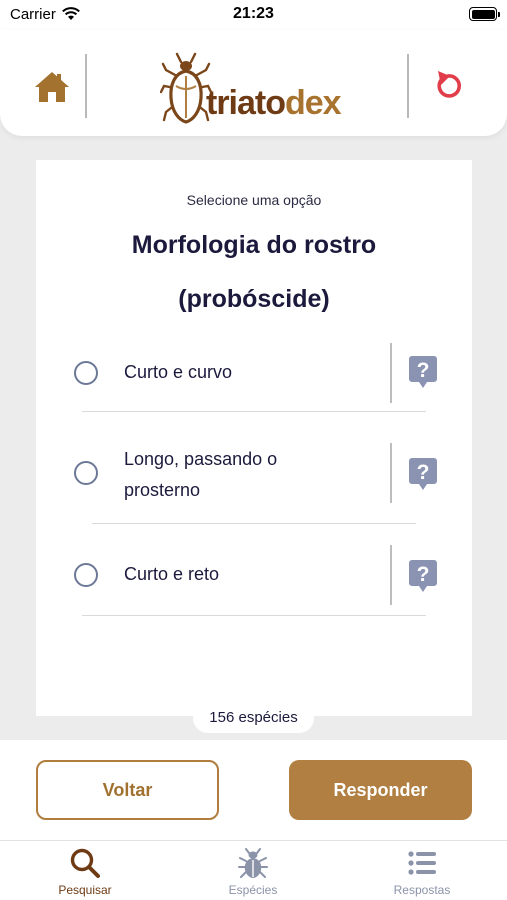  I want to click on app-header: triatodex, so click(253, 83).